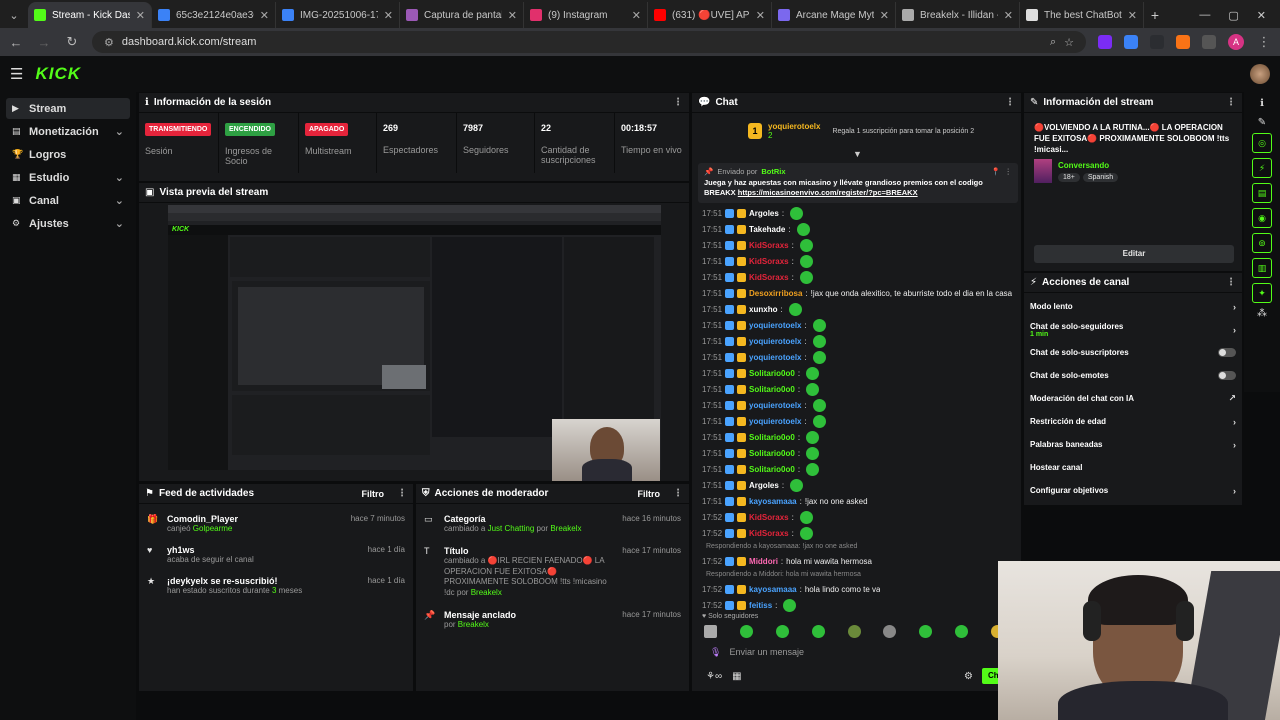 This screenshot has width=1280, height=720. I want to click on channel-action-item: Hostear canal, so click(1133, 467).